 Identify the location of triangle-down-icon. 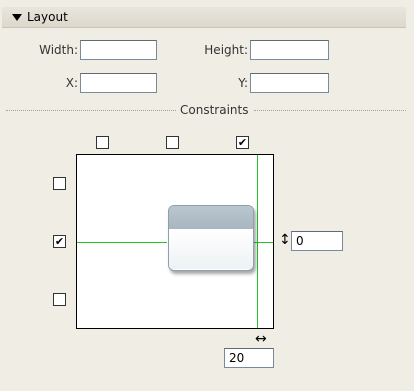
(17, 17).